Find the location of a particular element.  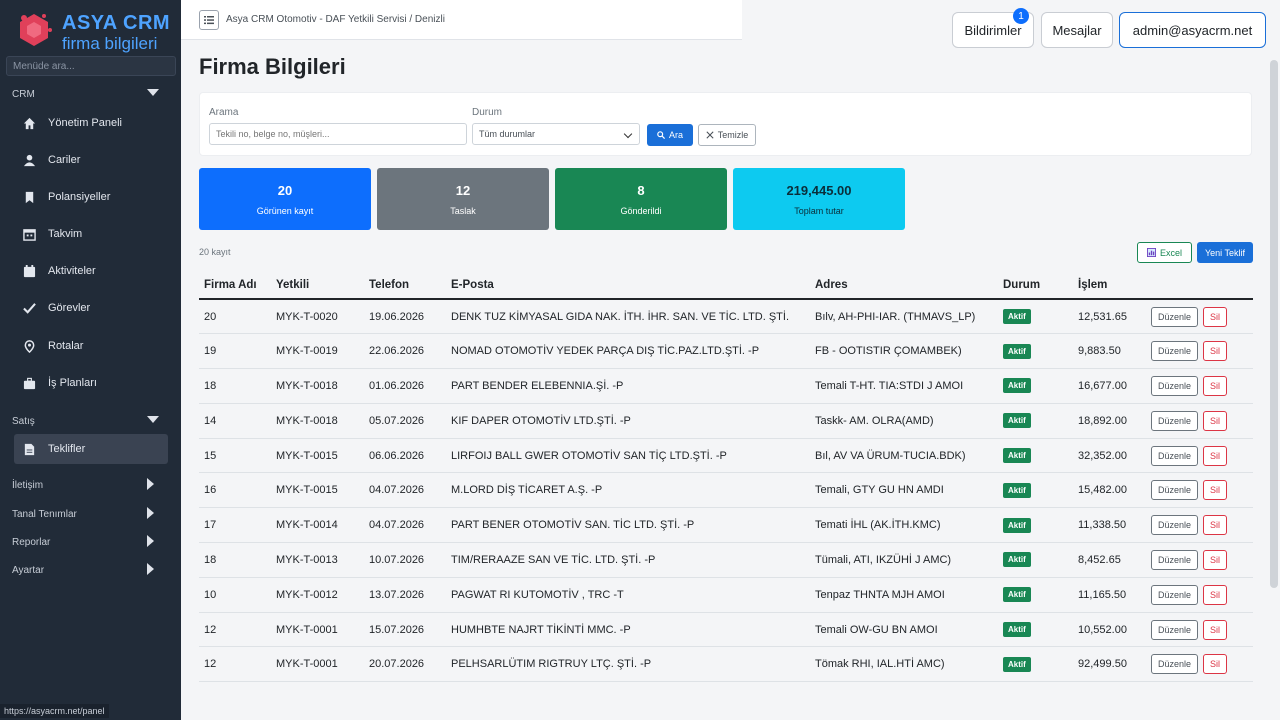

bookmark-icon is located at coordinates (29, 197).